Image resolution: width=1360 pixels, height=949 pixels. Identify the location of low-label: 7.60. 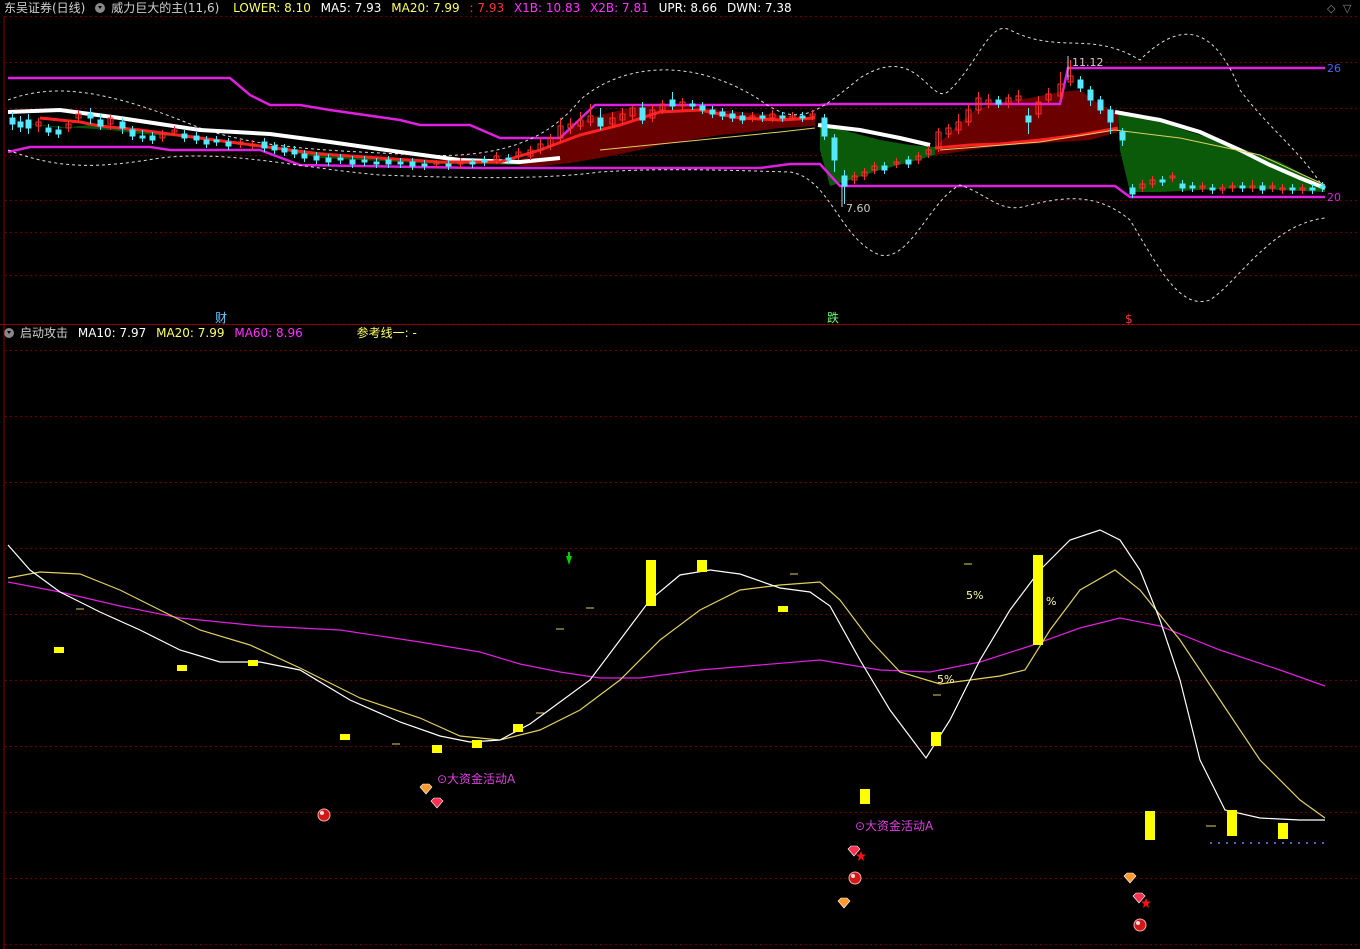
(858, 208).